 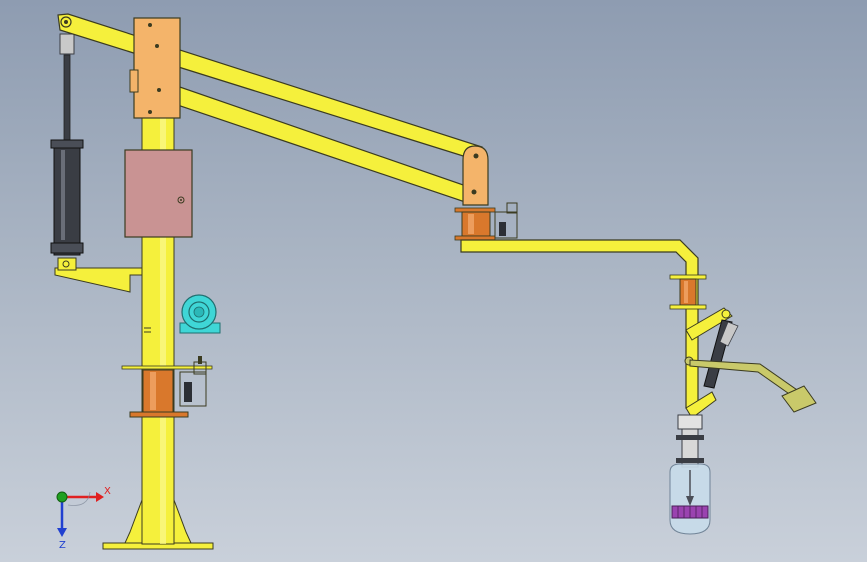 I want to click on upper-parallel-arm, so click(x=270, y=87).